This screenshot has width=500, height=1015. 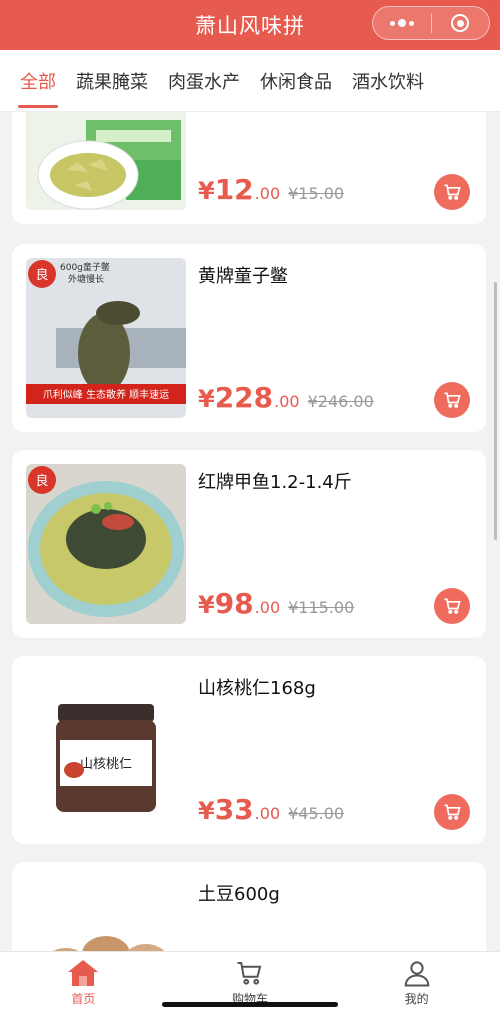 What do you see at coordinates (112, 81) in the screenshot?
I see `tab-vegetables: 蔬果腌菜` at bounding box center [112, 81].